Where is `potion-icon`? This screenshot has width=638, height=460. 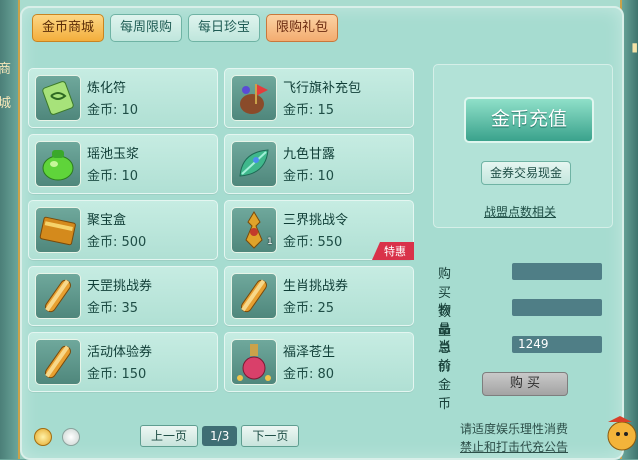
potion-icon is located at coordinates (254, 362).